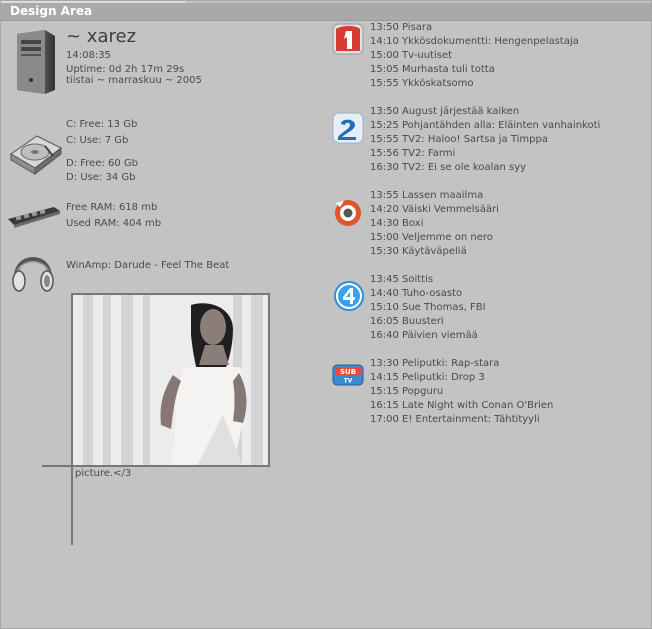 The width and height of the screenshot is (652, 629). Describe the element at coordinates (418, 251) in the screenshot. I see `program-row: 15:30 Käytäväpeliä` at that location.